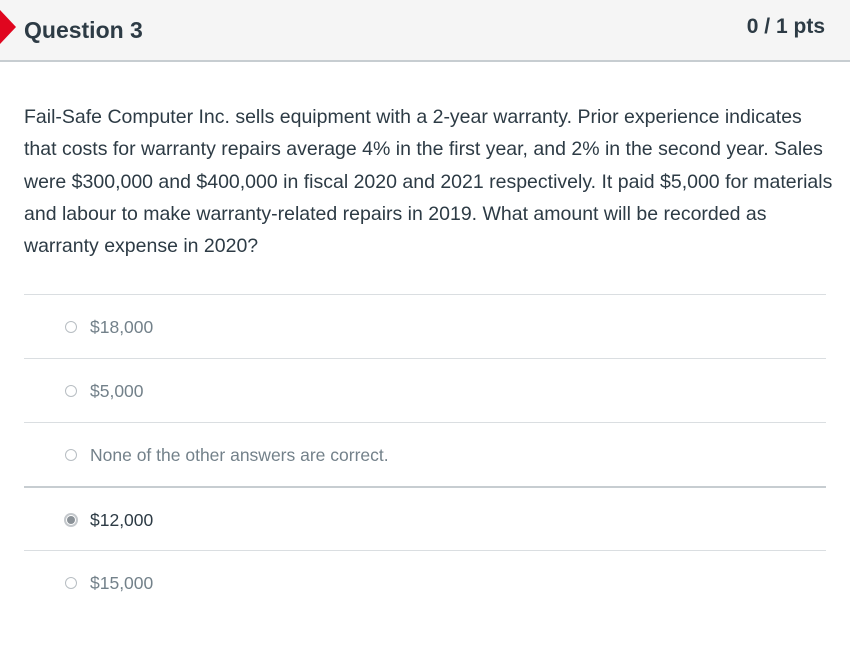 The height and width of the screenshot is (646, 850). I want to click on answer-label: None of the other answers are correct., so click(239, 455).